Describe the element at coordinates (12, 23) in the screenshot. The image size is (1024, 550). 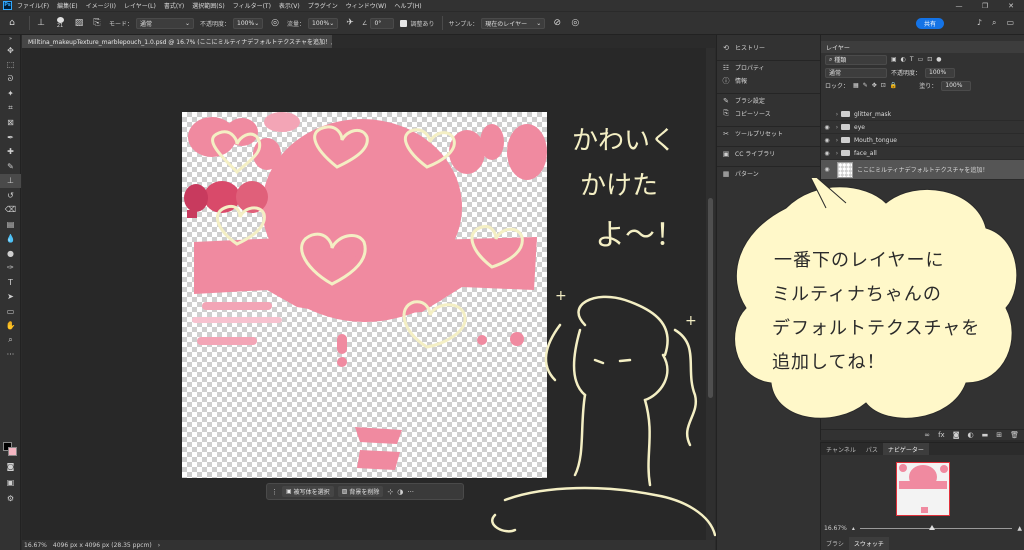
I see `home-icon: ⌂` at that location.